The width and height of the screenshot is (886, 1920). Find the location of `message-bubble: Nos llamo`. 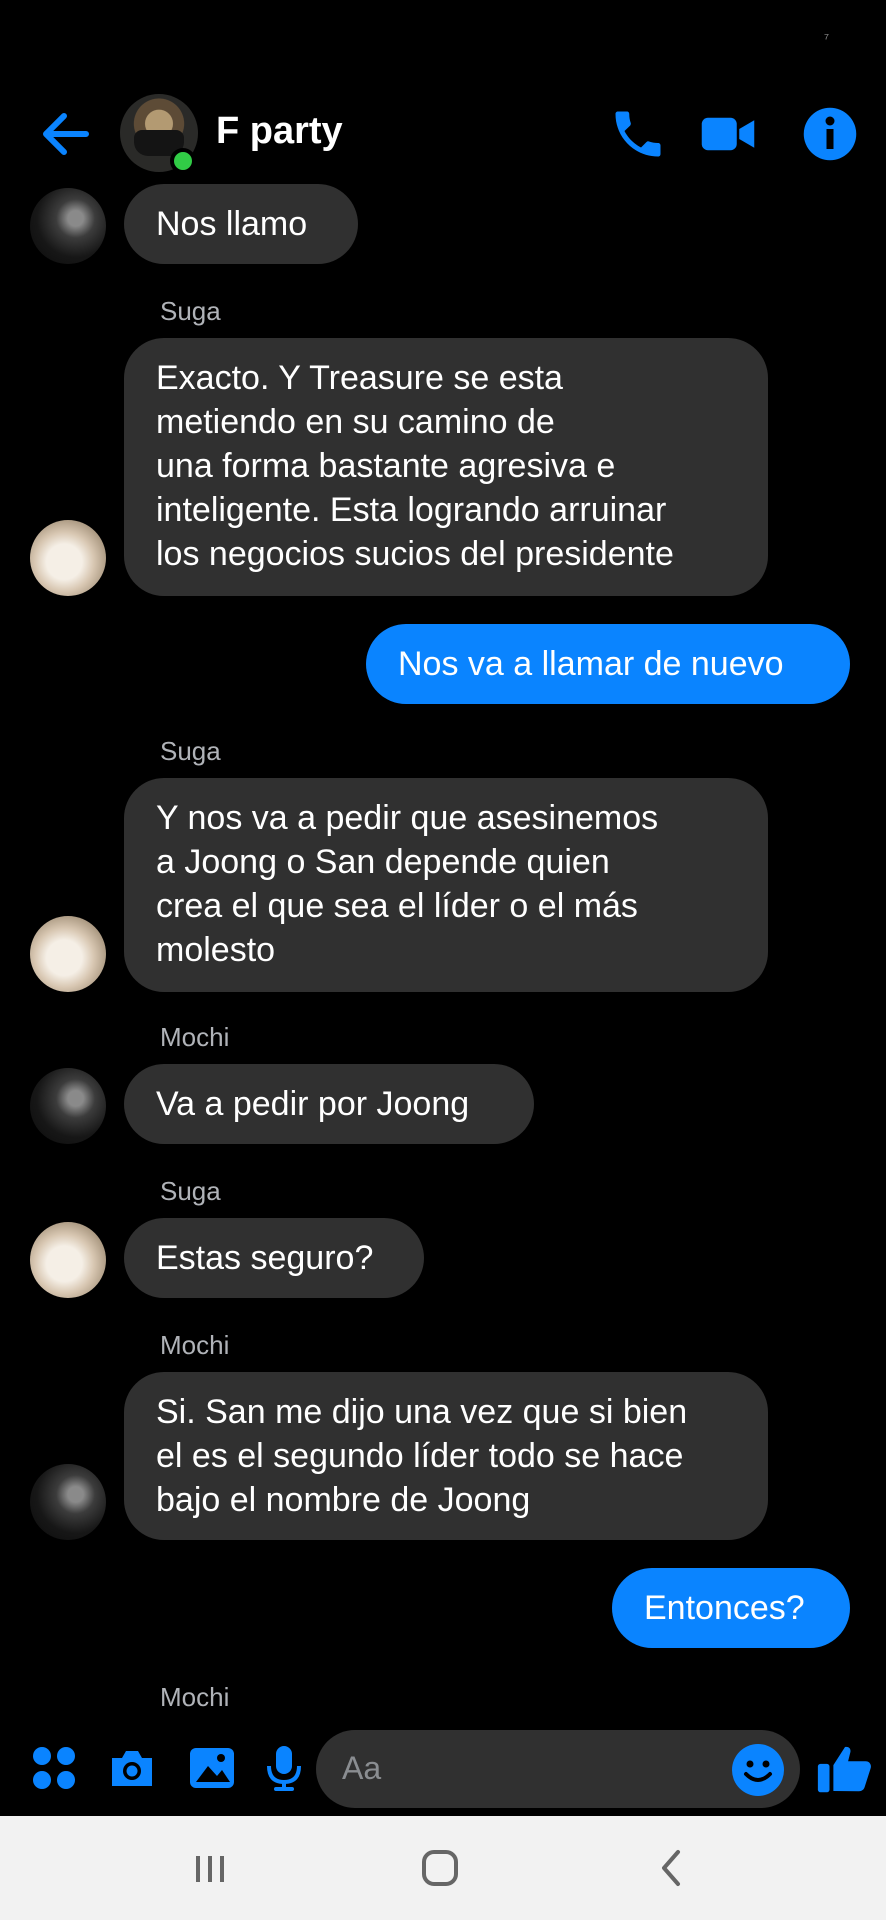

message-bubble: Nos llamo is located at coordinates (241, 224).